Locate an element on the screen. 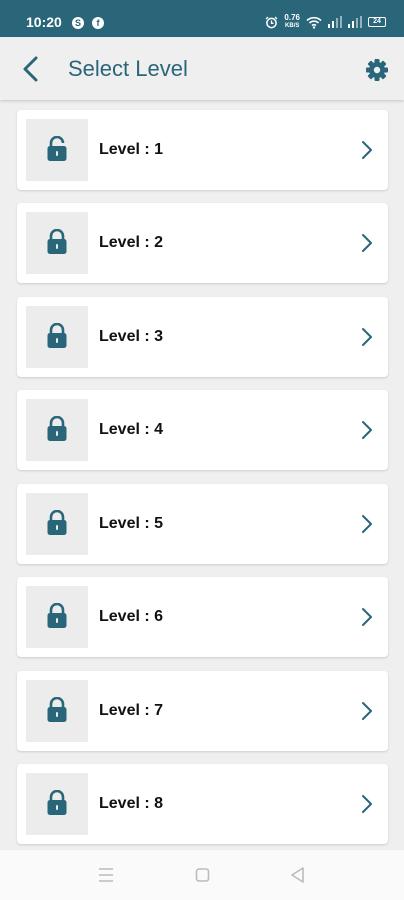 The image size is (404, 900). level-label: Level : 8 is located at coordinates (131, 803).